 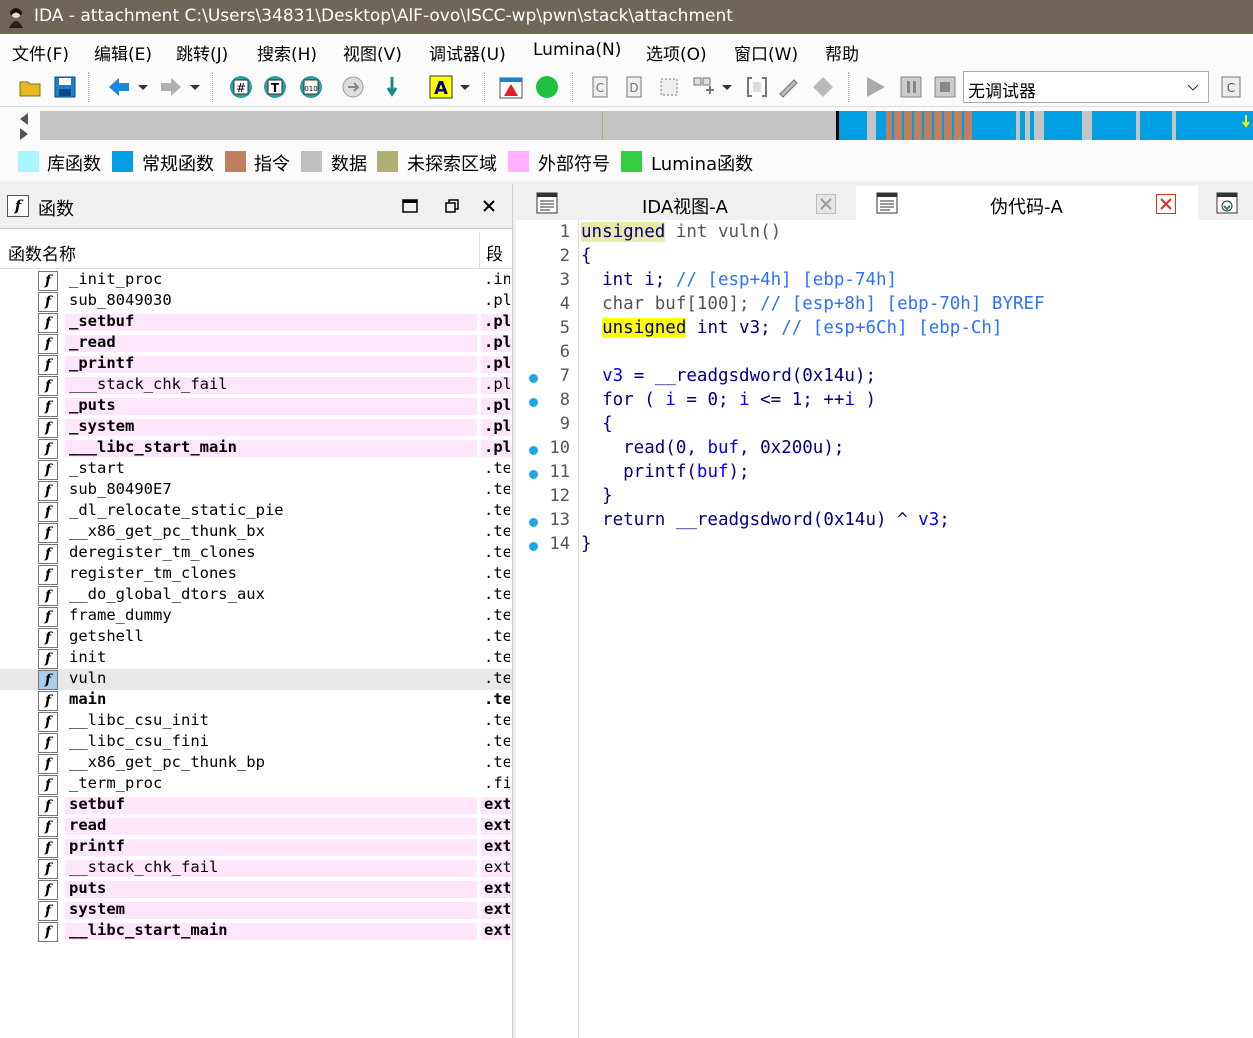 What do you see at coordinates (119, 87) in the screenshot?
I see `back-arrow-icon` at bounding box center [119, 87].